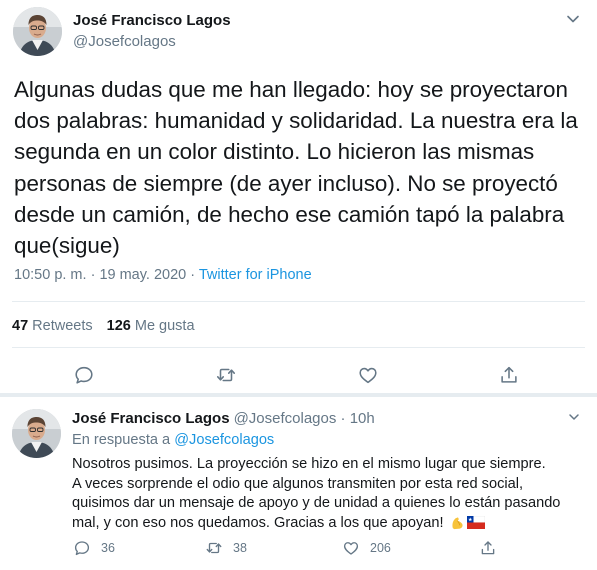 The width and height of the screenshot is (597, 570). What do you see at coordinates (94, 548) in the screenshot?
I see `reply-action: 36` at bounding box center [94, 548].